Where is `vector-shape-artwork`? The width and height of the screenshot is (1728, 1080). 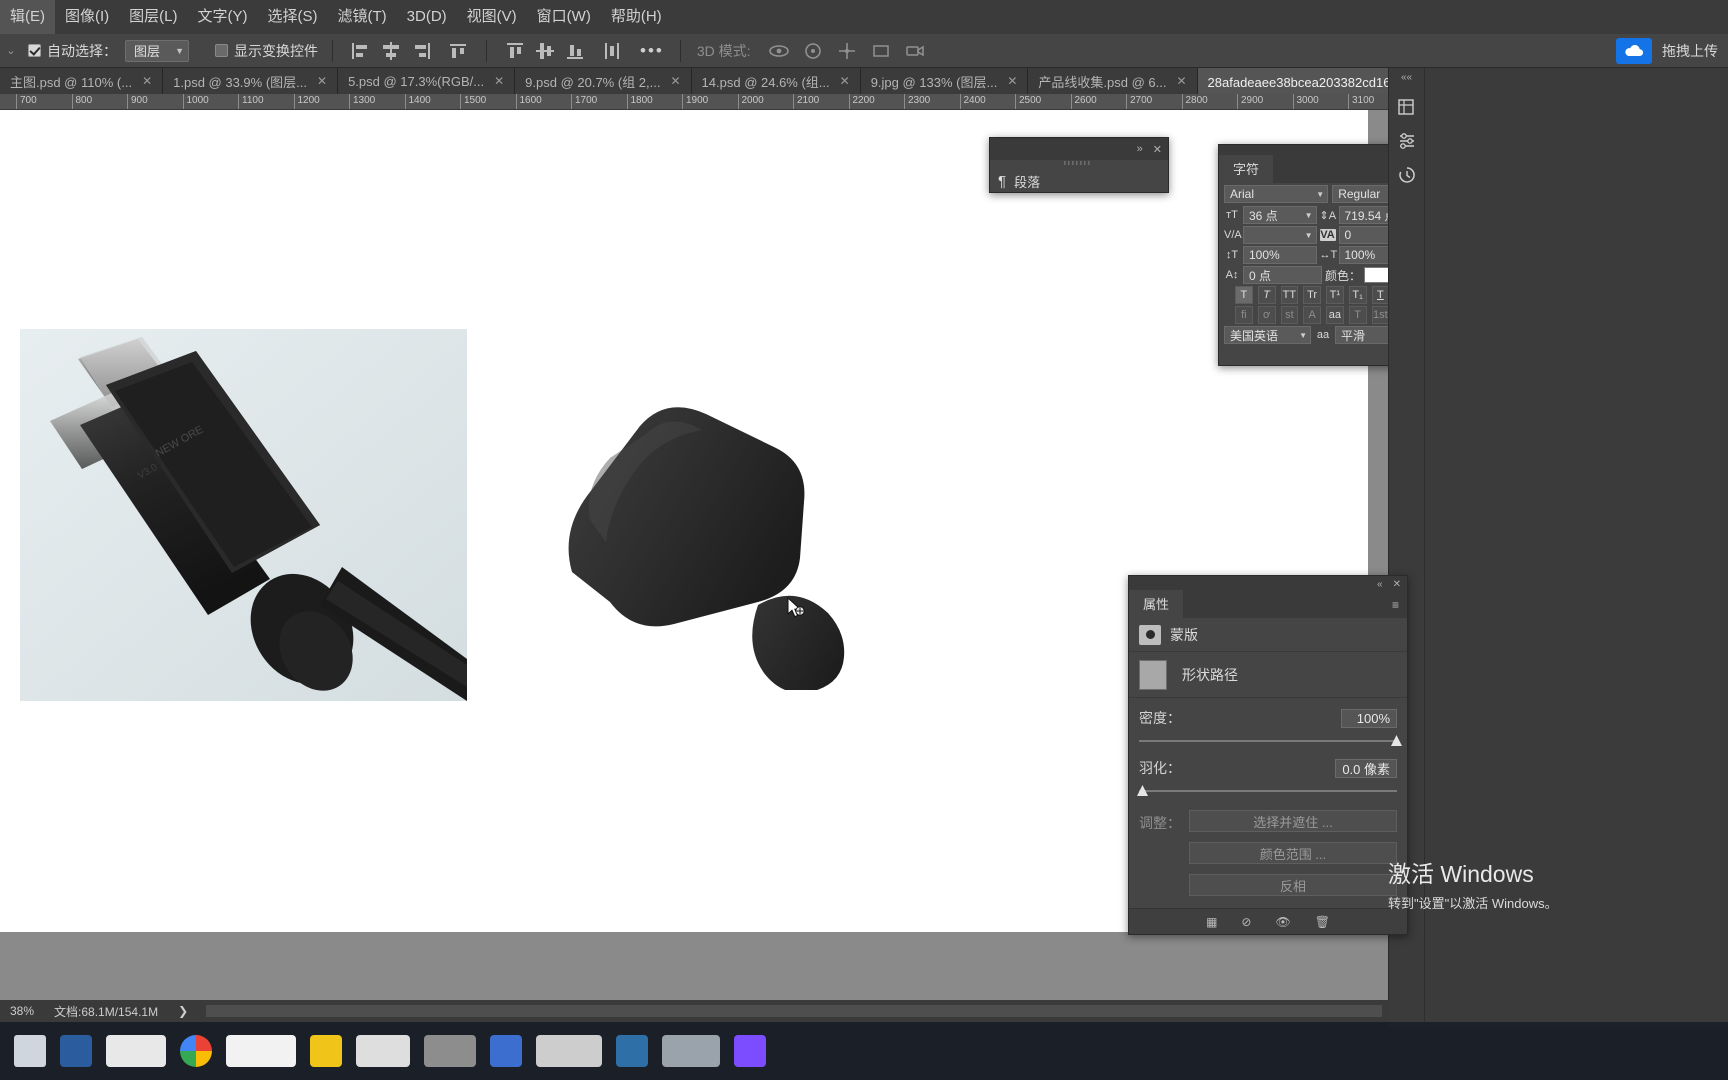
vector-shape-artwork is located at coordinates (725, 546).